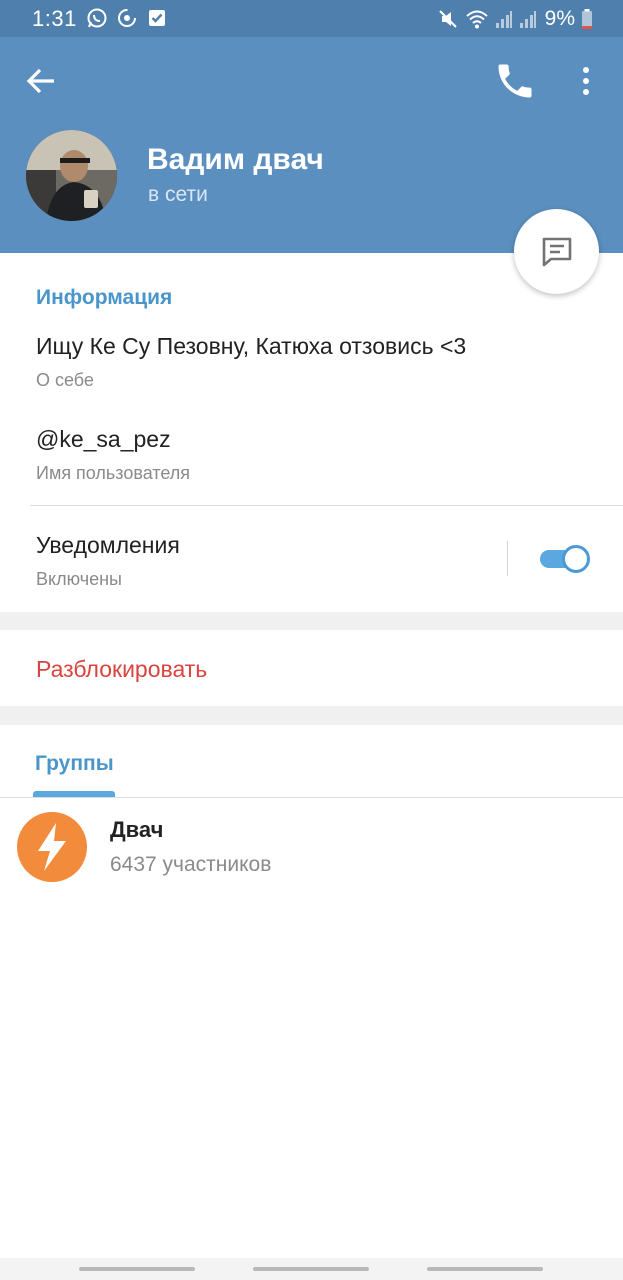  I want to click on unblock-label: Разблокировать, so click(122, 669).